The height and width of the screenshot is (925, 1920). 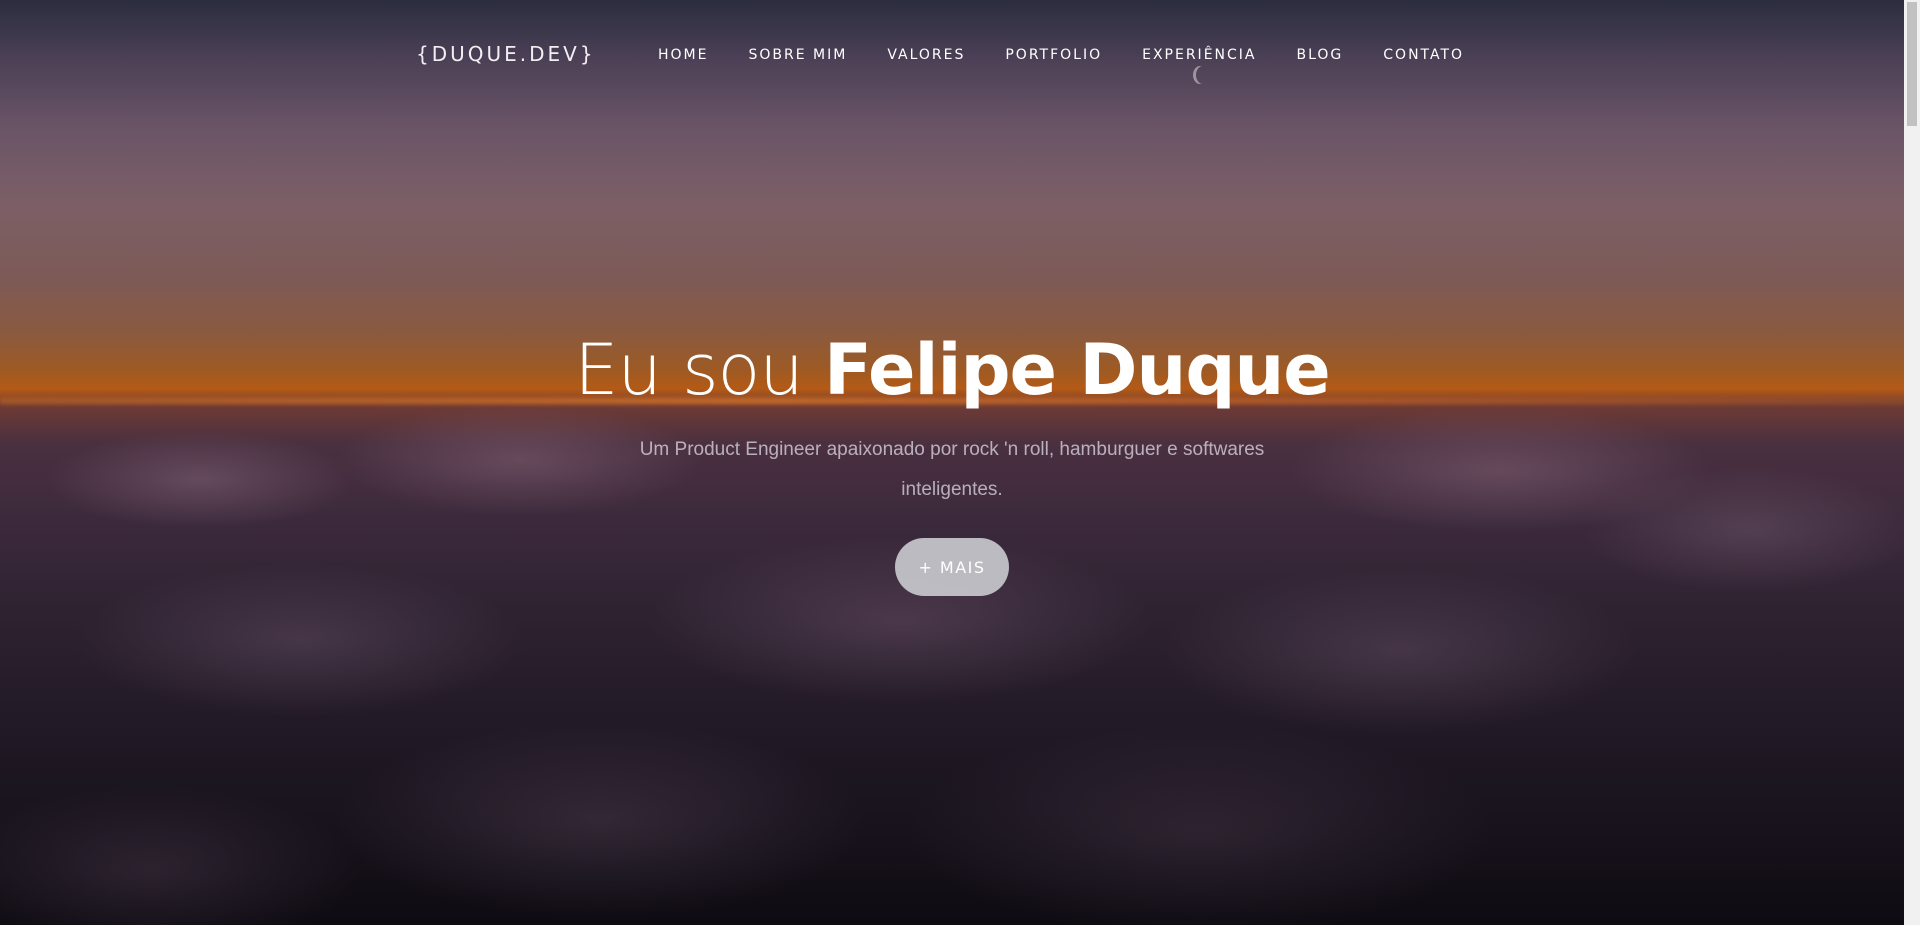 I want to click on nav-link-contato: CONTATO, so click(x=1423, y=55).